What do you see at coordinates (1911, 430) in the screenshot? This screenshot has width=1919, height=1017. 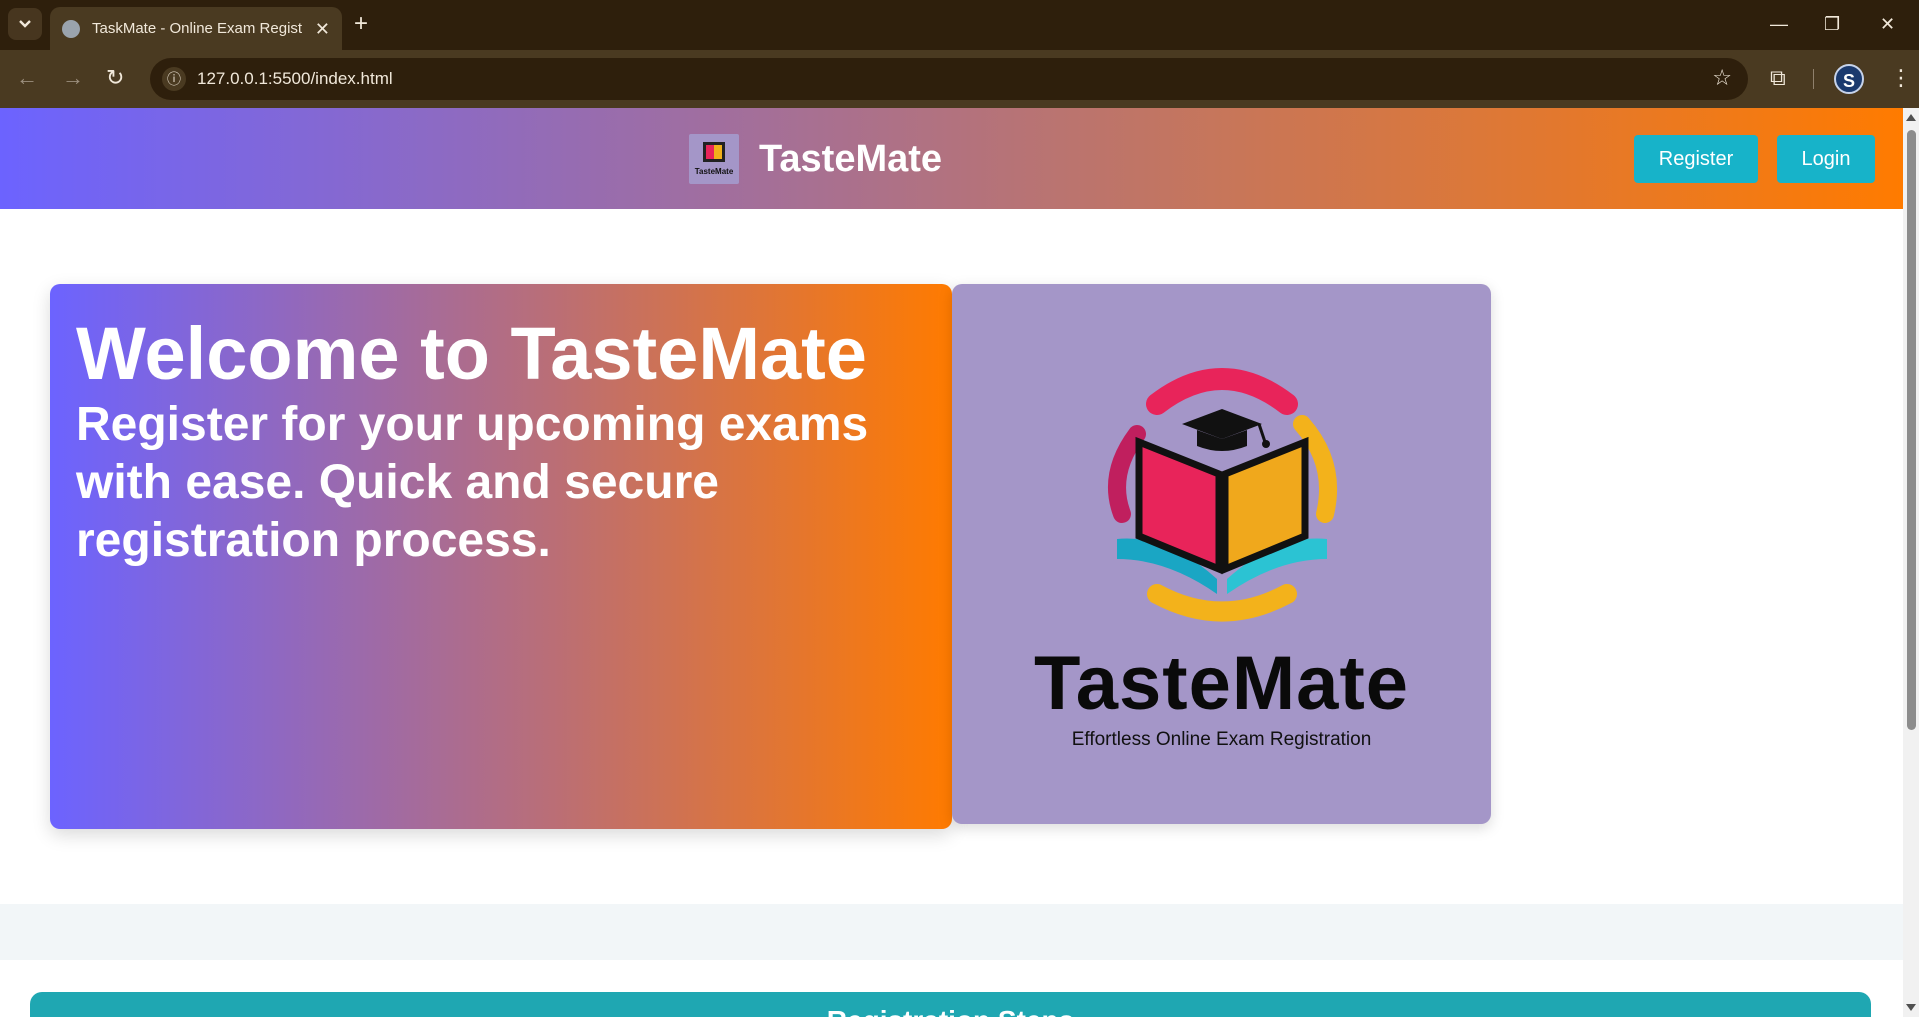 I see `scrollbar-thumb` at bounding box center [1911, 430].